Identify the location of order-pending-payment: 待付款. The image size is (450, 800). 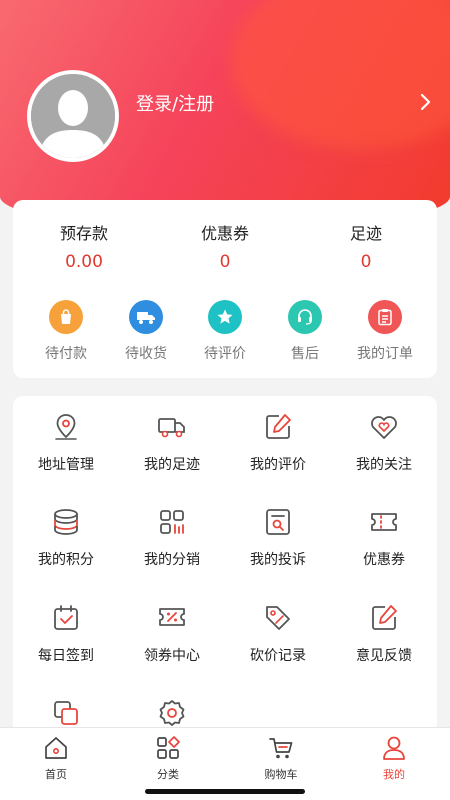
(66, 331).